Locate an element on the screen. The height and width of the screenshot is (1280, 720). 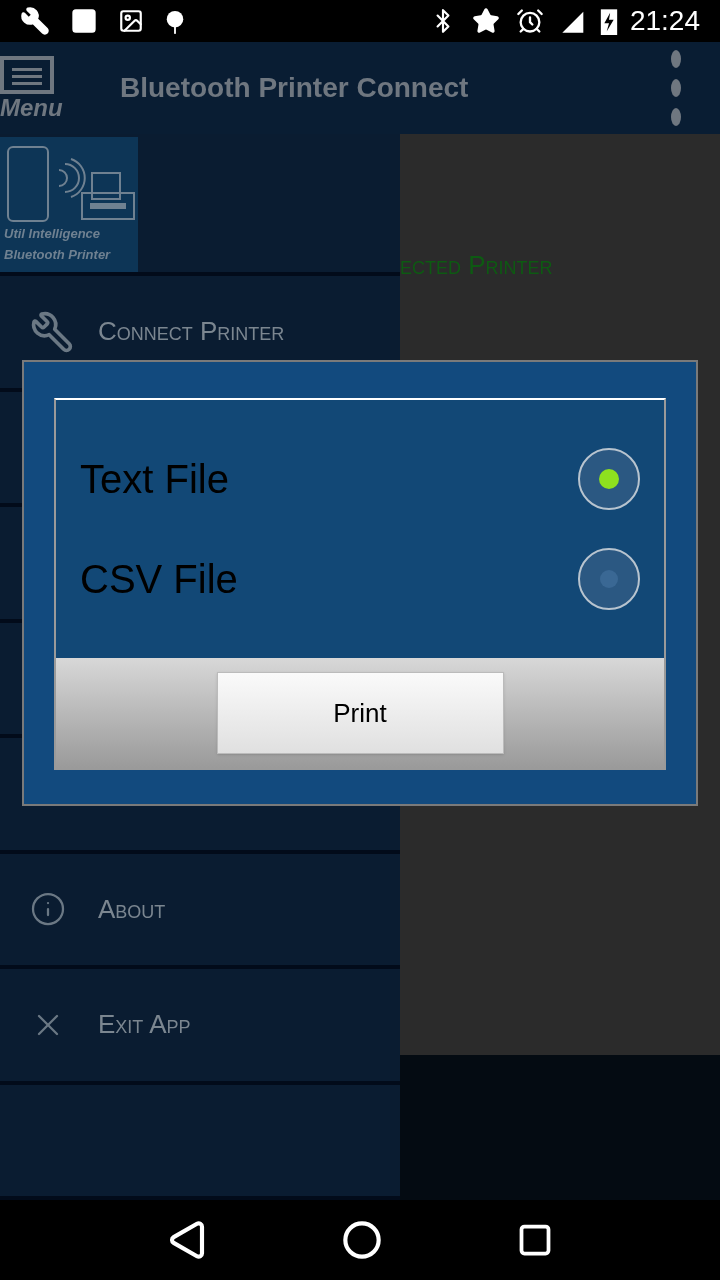
info-icon is located at coordinates (48, 909).